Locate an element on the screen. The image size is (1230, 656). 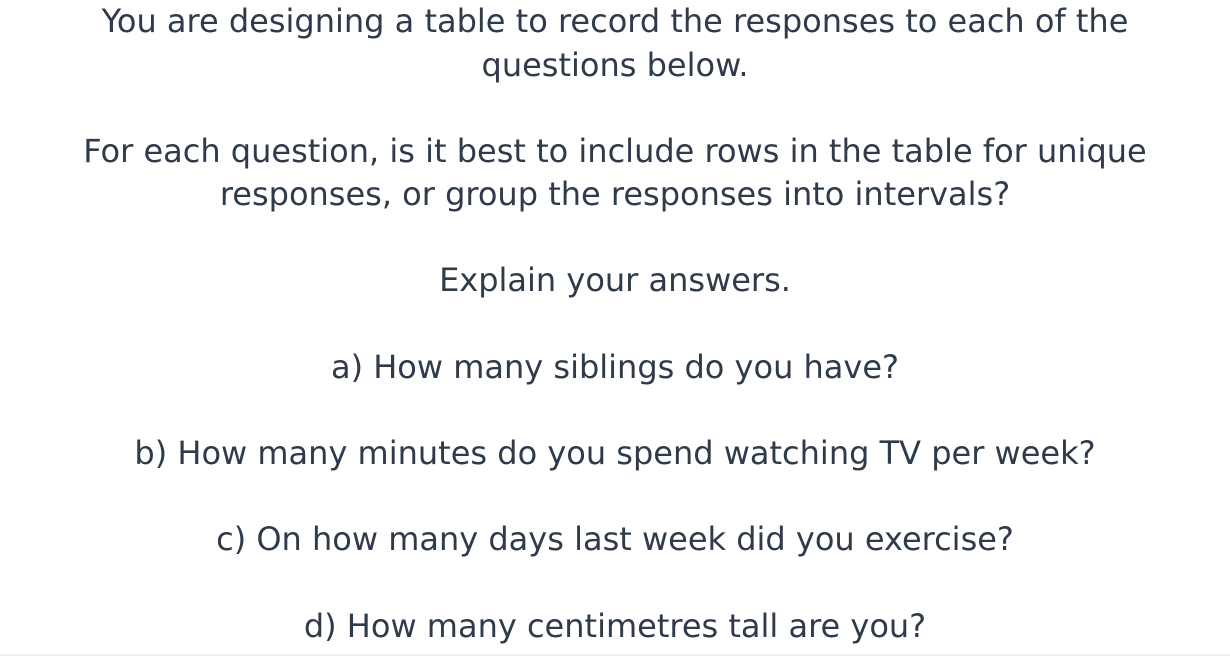
explain-text: Explain your answers. is located at coordinates (615, 280).